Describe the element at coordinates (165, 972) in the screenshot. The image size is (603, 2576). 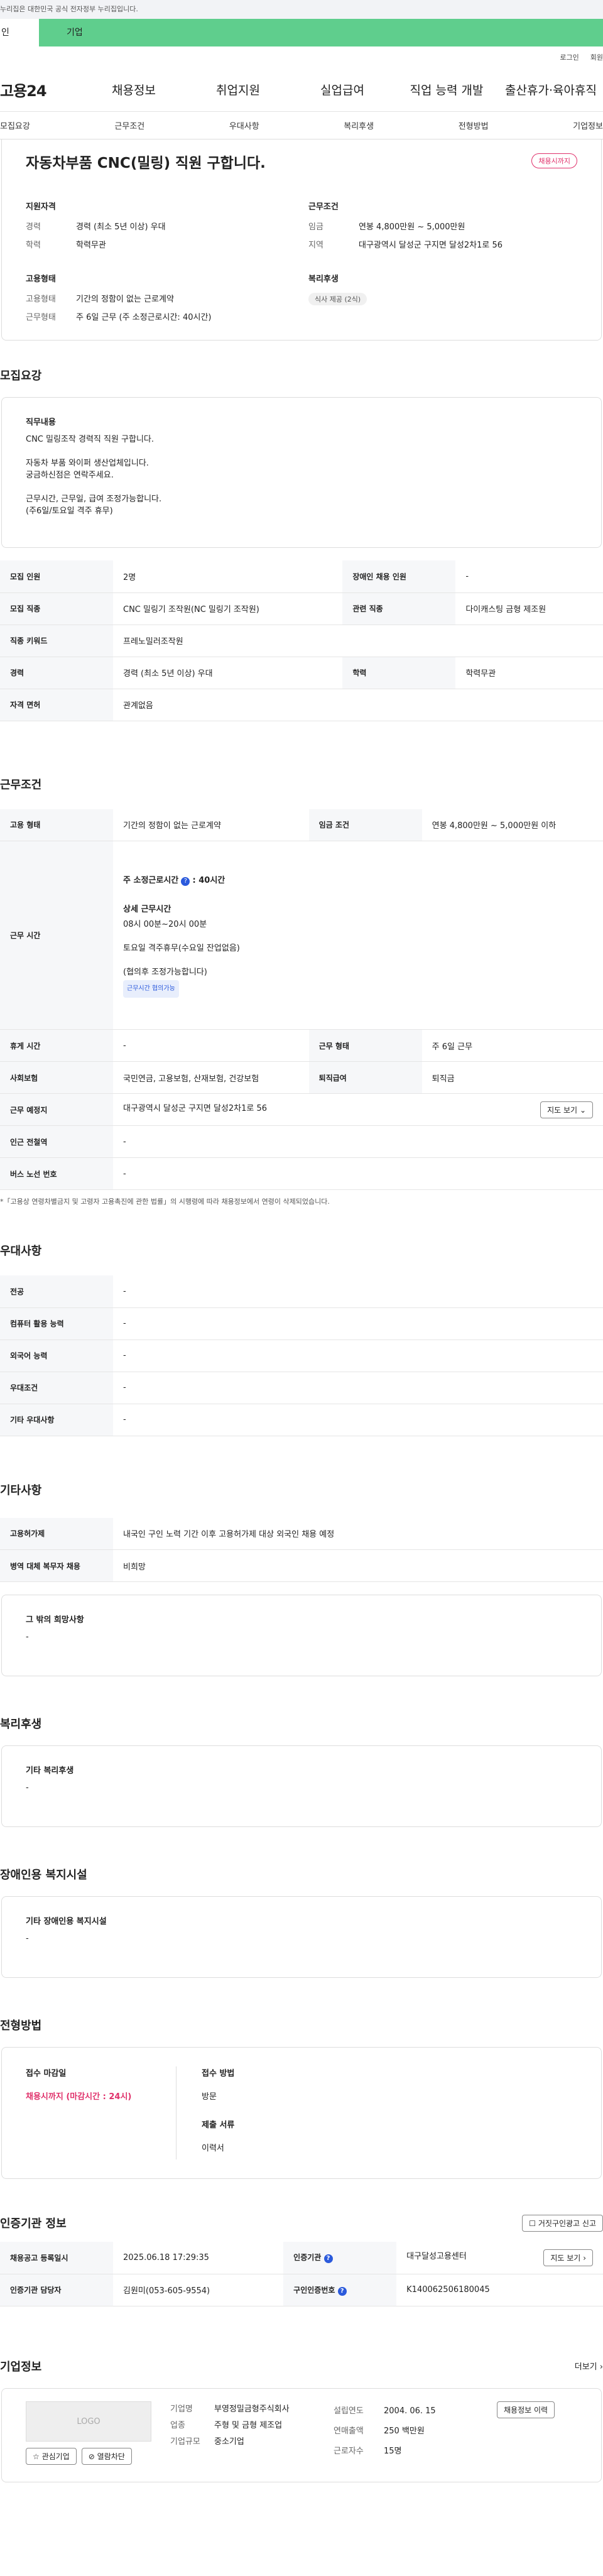
I see `adjust-note: (협의후 조정가능합니다)` at that location.